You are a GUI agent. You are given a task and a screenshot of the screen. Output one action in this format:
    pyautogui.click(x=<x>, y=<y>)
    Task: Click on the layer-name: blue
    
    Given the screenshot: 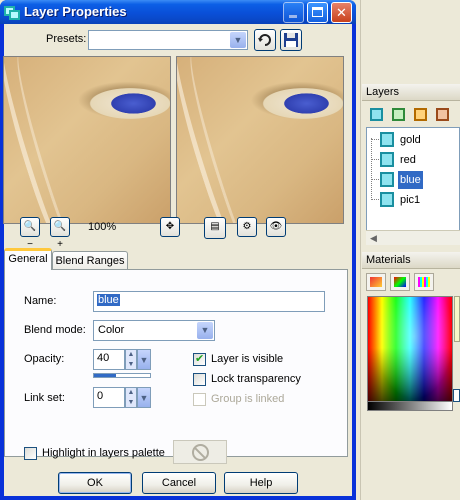 What is the action you would take?
    pyautogui.click(x=410, y=180)
    